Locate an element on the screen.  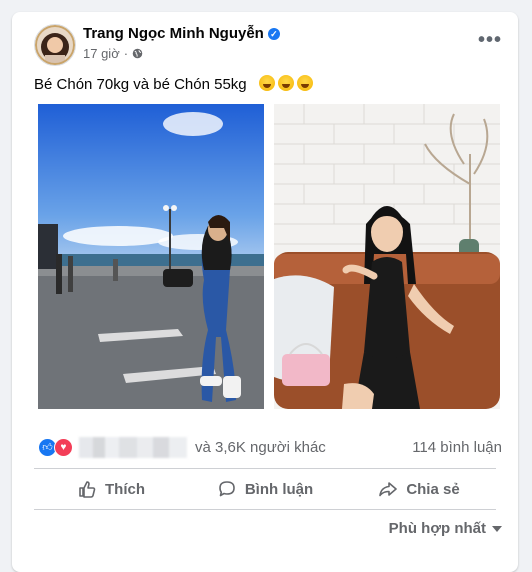
thumbs-up-icon is located at coordinates (87, 489).